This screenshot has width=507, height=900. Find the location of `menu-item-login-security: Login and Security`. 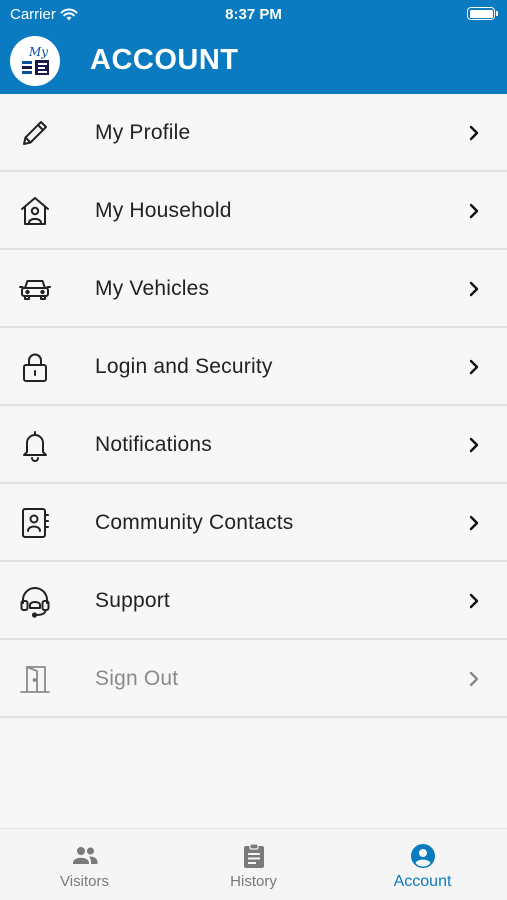

menu-item-login-security: Login and Security is located at coordinates (253, 367).